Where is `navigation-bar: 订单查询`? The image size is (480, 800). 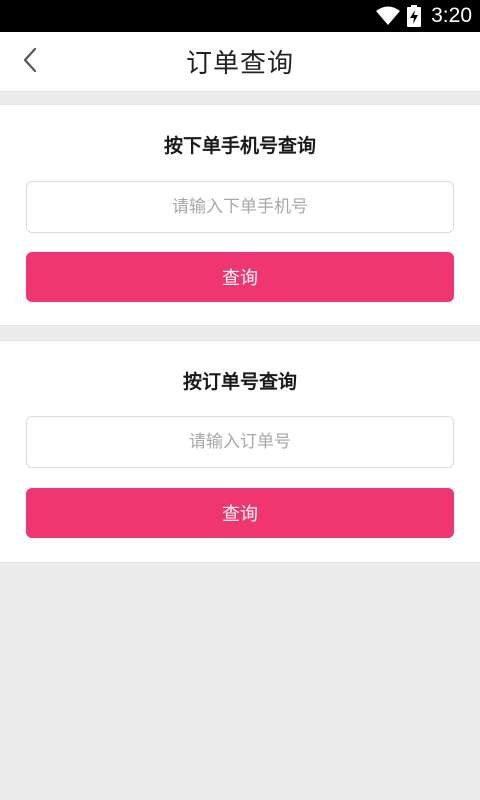
navigation-bar: 订单查询 is located at coordinates (240, 62).